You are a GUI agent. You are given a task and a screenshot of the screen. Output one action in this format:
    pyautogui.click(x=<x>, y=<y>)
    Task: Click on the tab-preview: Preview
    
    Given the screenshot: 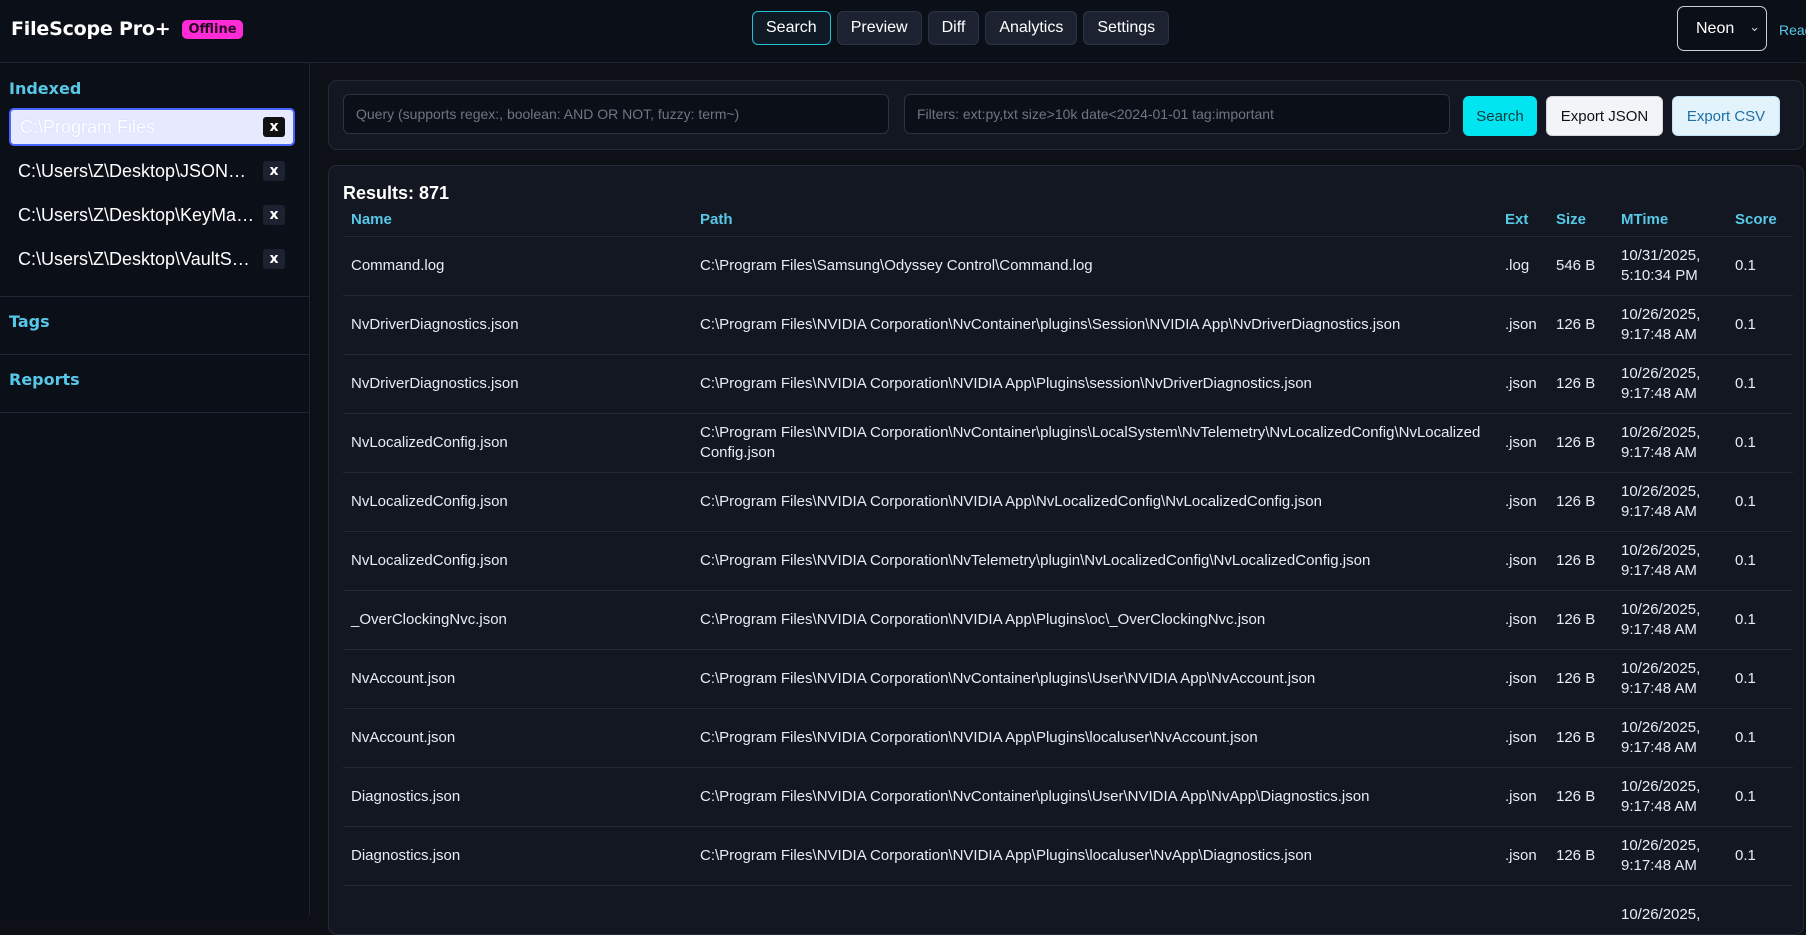 What is the action you would take?
    pyautogui.click(x=879, y=28)
    